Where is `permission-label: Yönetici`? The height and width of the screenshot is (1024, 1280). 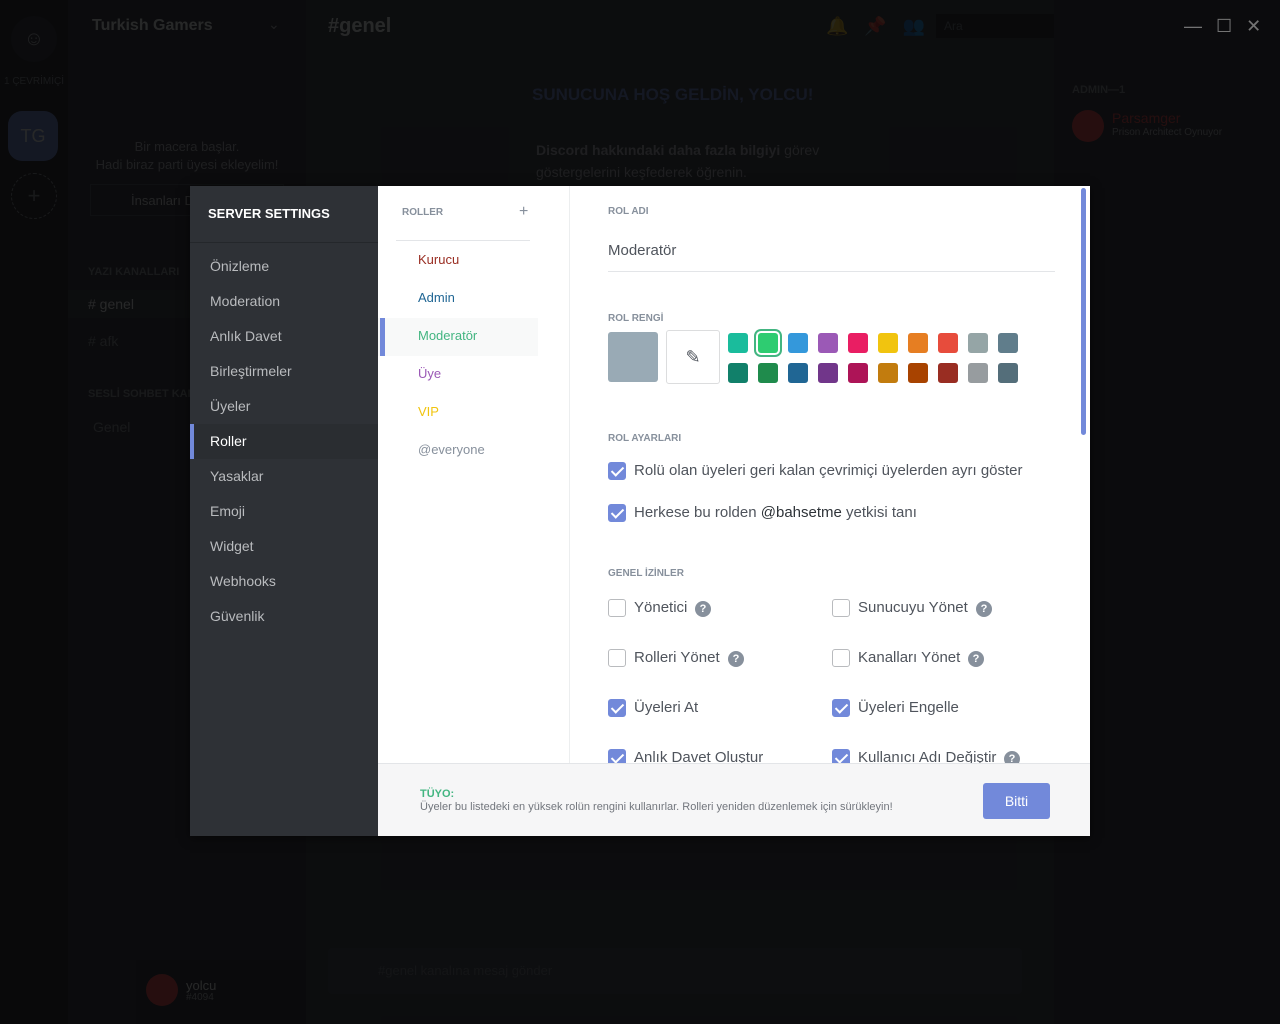
permission-label: Yönetici is located at coordinates (661, 607).